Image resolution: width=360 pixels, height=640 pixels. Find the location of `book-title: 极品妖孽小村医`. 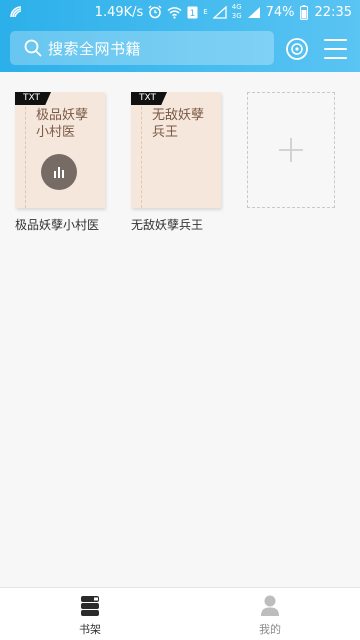

book-title: 极品妖孽小村医 is located at coordinates (60, 224).